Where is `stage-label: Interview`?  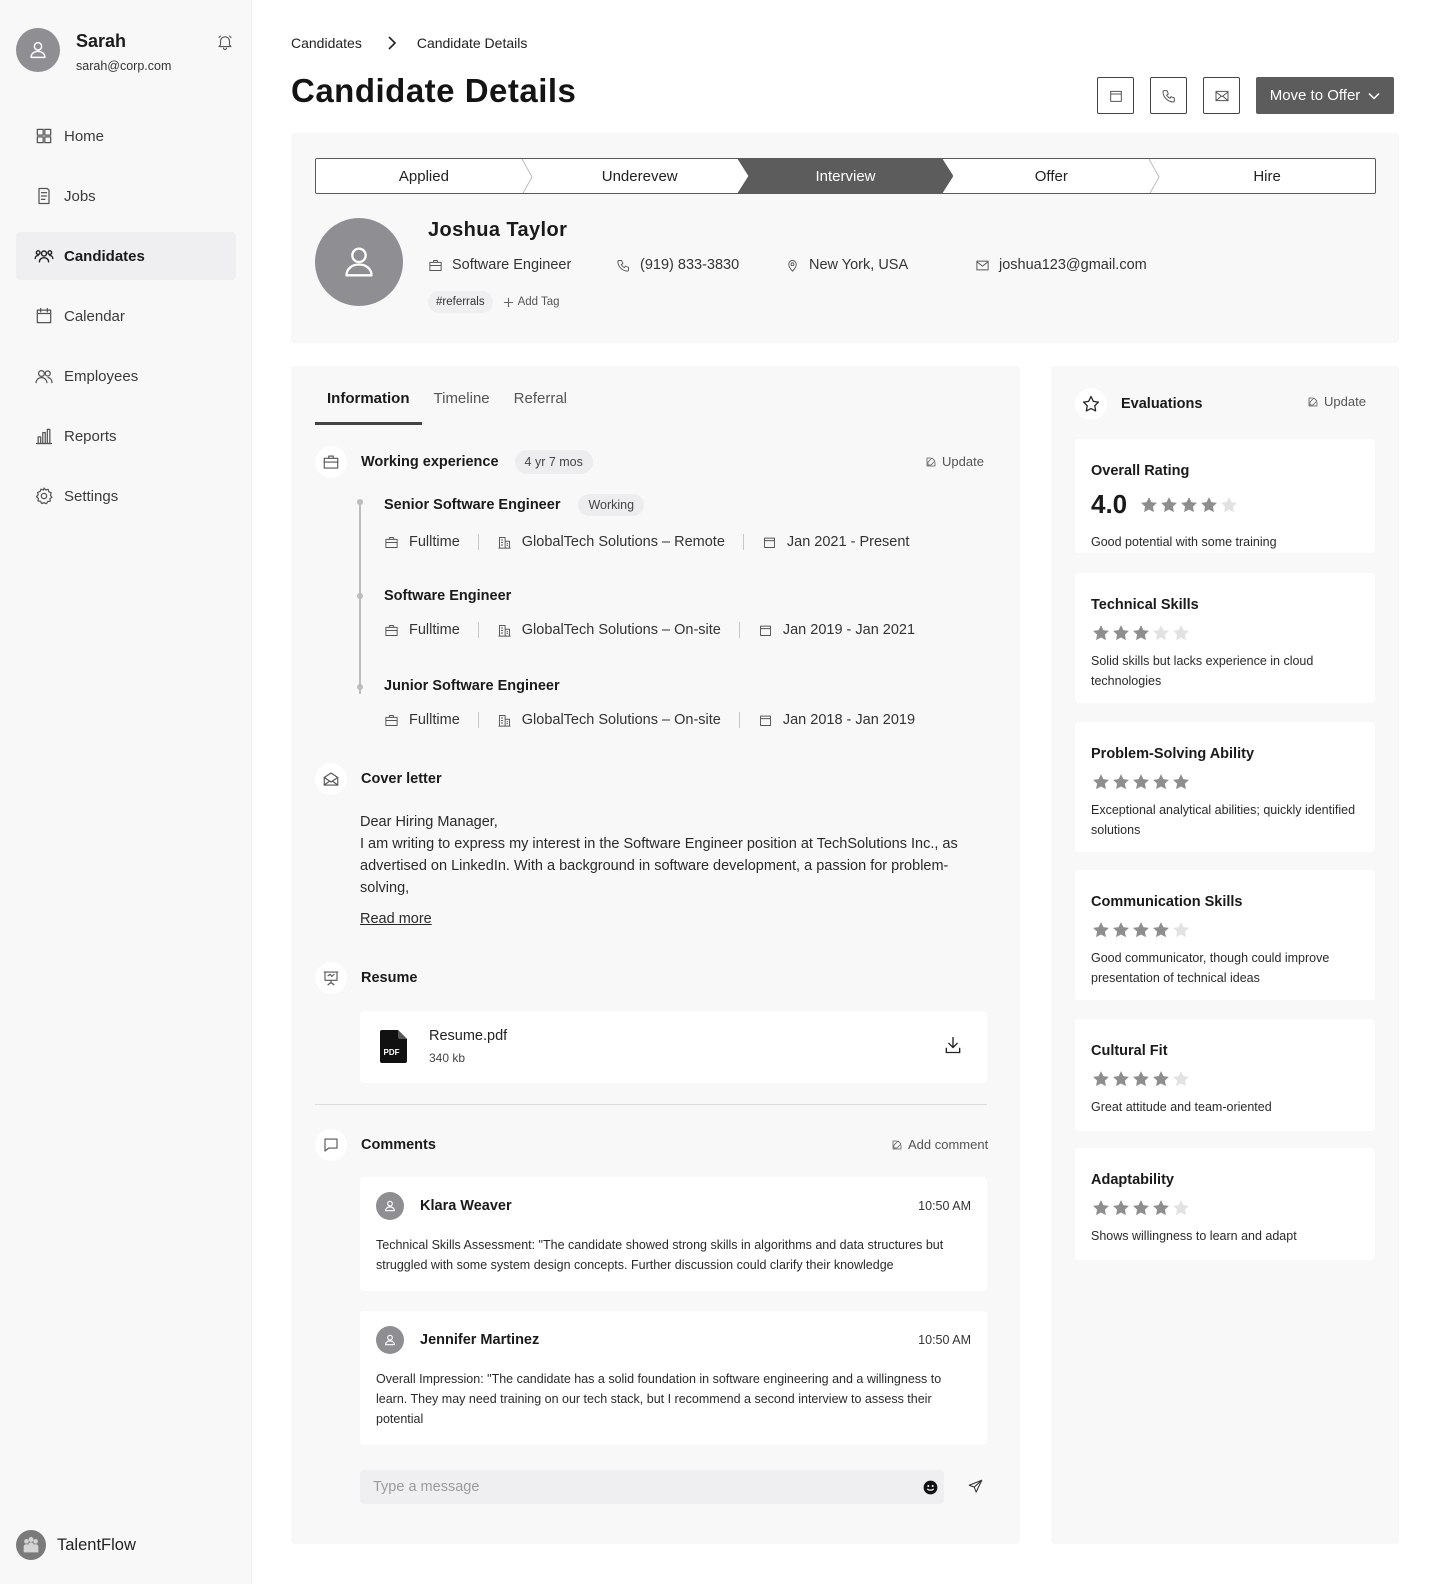
stage-label: Interview is located at coordinates (845, 176).